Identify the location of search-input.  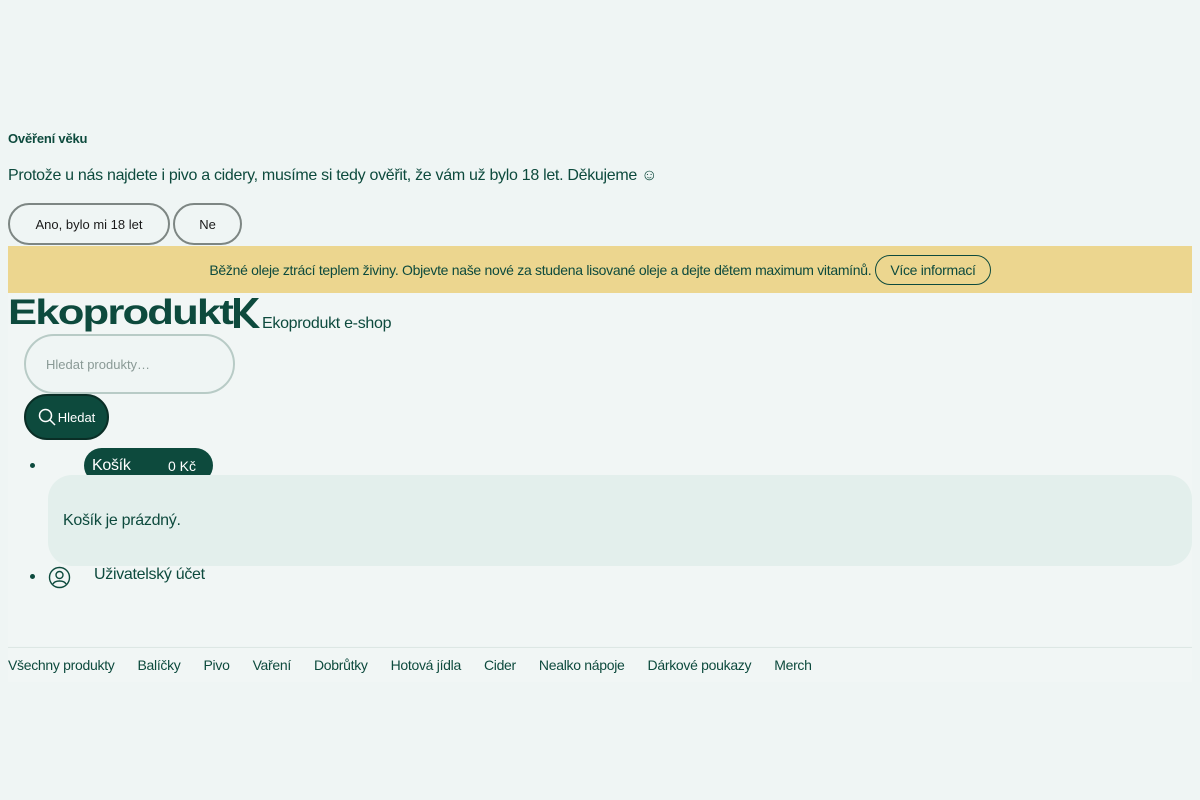
(129, 364).